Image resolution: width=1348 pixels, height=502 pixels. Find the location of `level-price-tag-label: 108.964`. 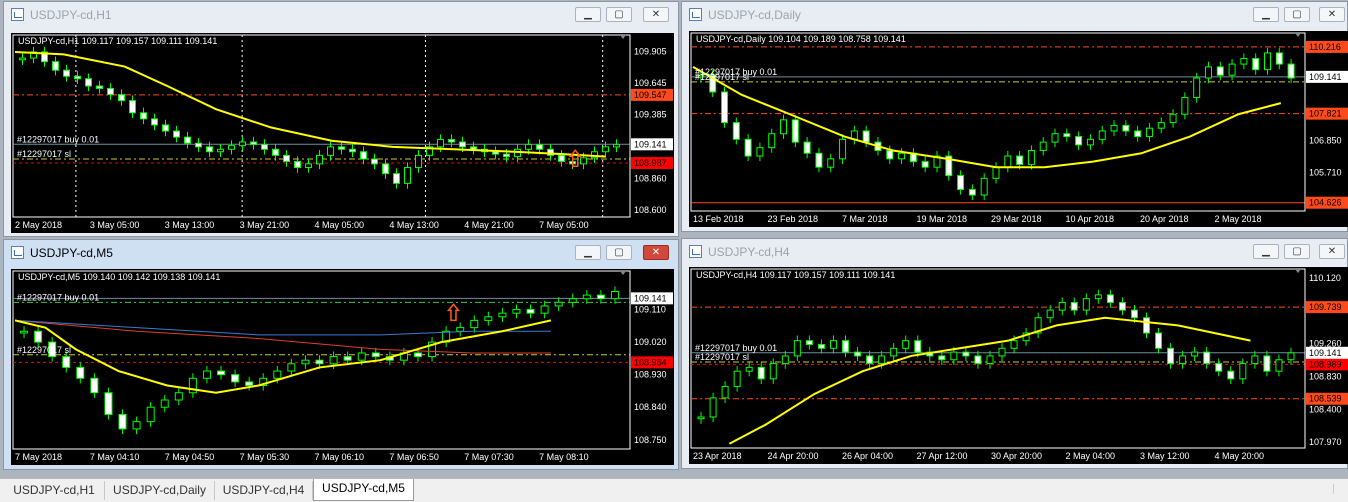

level-price-tag-label: 108.964 is located at coordinates (650, 362).